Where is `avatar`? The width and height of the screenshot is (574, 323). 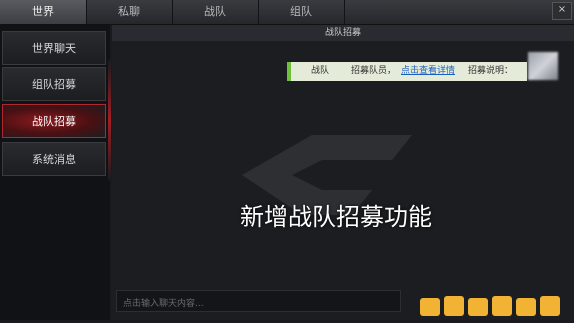 avatar is located at coordinates (543, 66).